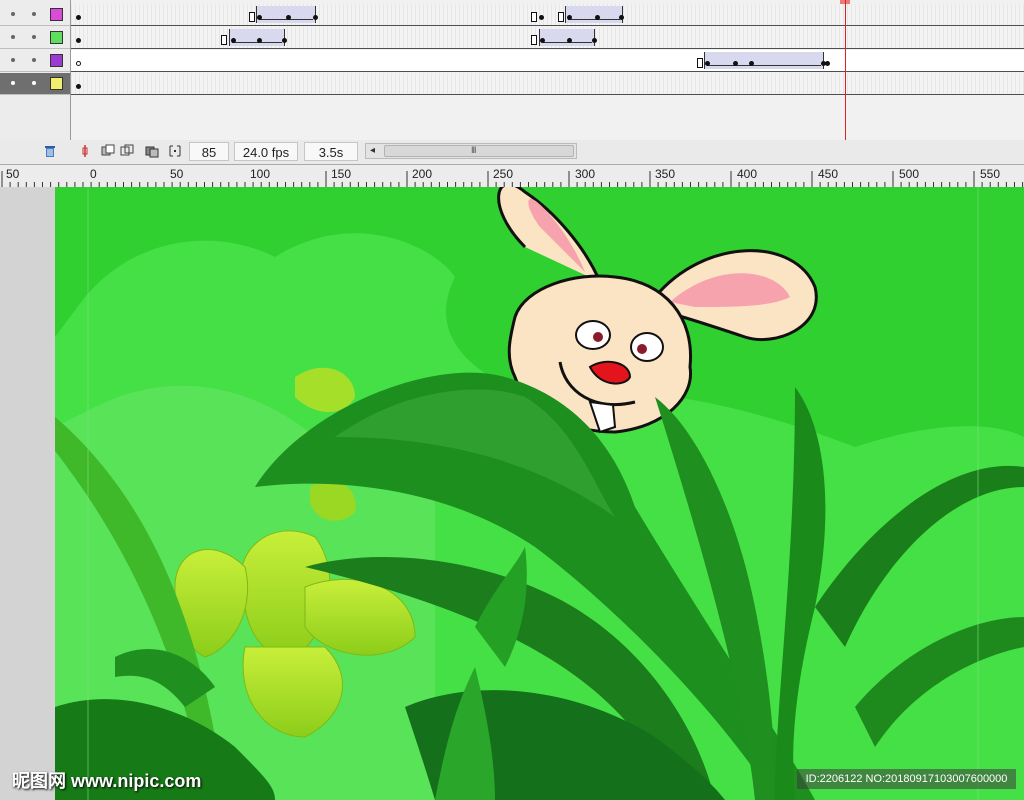 The height and width of the screenshot is (800, 1024). I want to click on current-frame-field: 85, so click(209, 151).